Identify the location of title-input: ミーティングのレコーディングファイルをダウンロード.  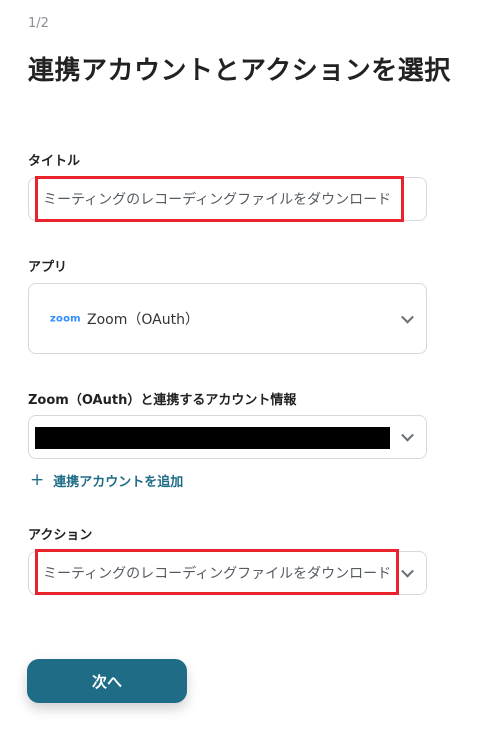
(227, 199).